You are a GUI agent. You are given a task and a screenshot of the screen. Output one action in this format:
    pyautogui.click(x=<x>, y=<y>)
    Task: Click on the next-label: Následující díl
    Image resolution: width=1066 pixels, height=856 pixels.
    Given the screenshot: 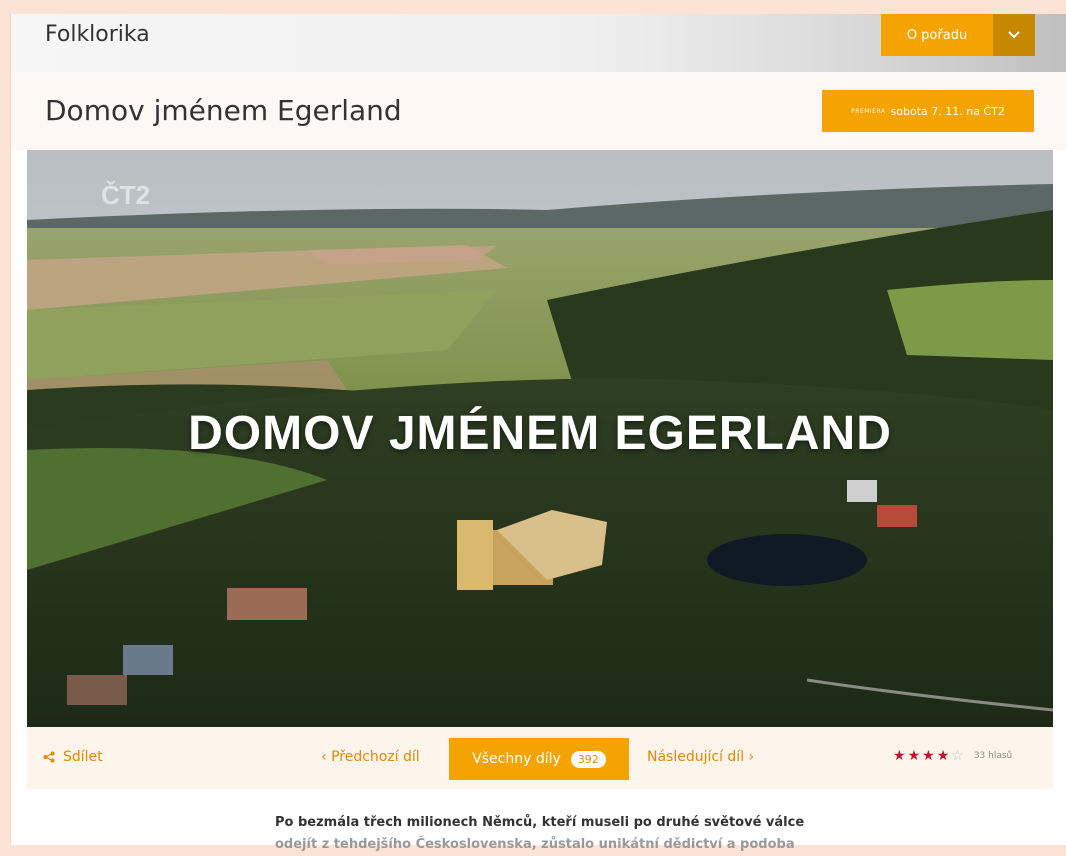 What is the action you would take?
    pyautogui.click(x=696, y=757)
    